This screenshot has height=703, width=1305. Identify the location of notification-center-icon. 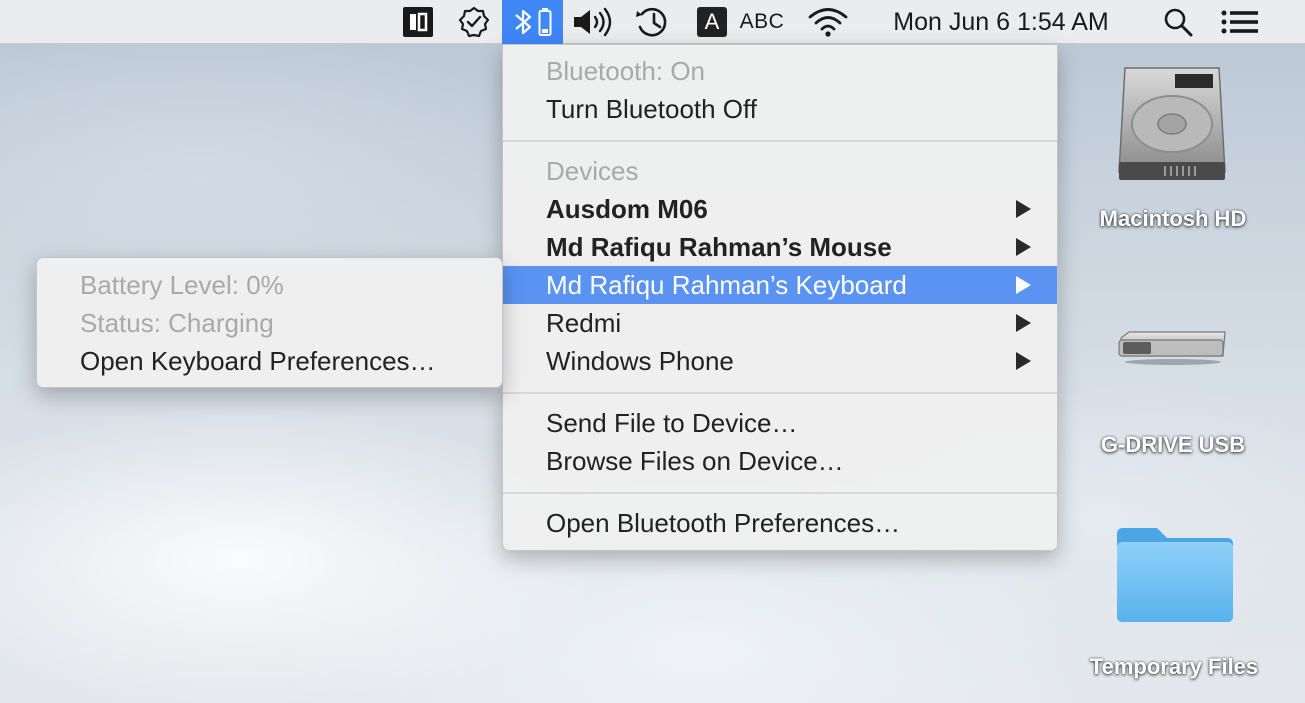
(1240, 22).